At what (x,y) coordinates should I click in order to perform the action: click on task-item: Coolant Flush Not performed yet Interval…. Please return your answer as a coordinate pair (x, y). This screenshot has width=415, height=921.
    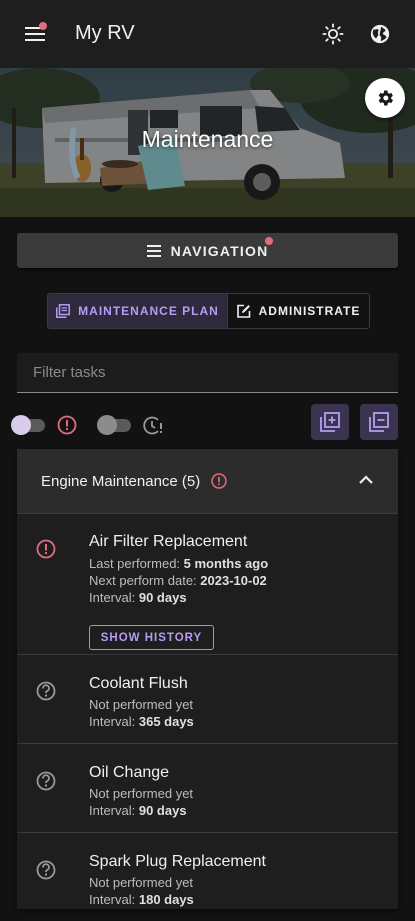
    Looking at the image, I should click on (207, 699).